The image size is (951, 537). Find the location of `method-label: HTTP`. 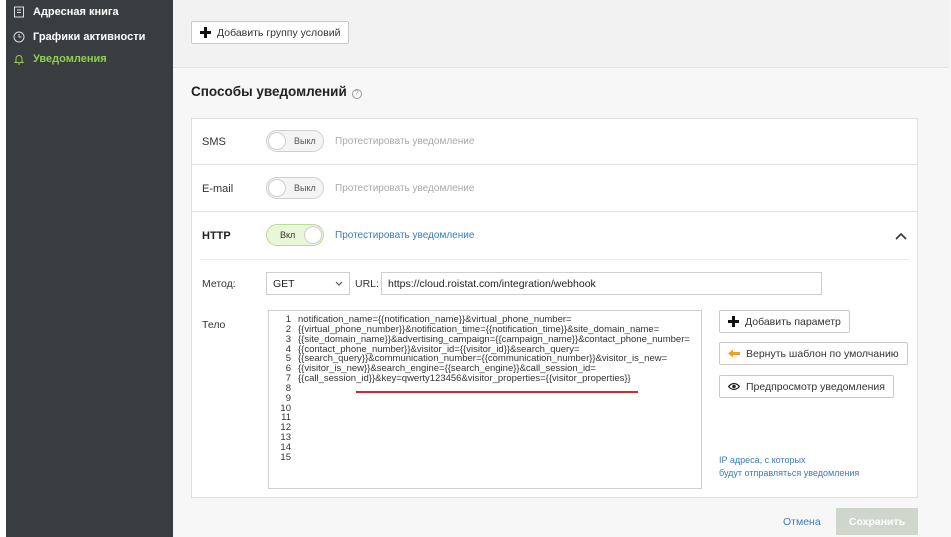

method-label: HTTP is located at coordinates (216, 236).